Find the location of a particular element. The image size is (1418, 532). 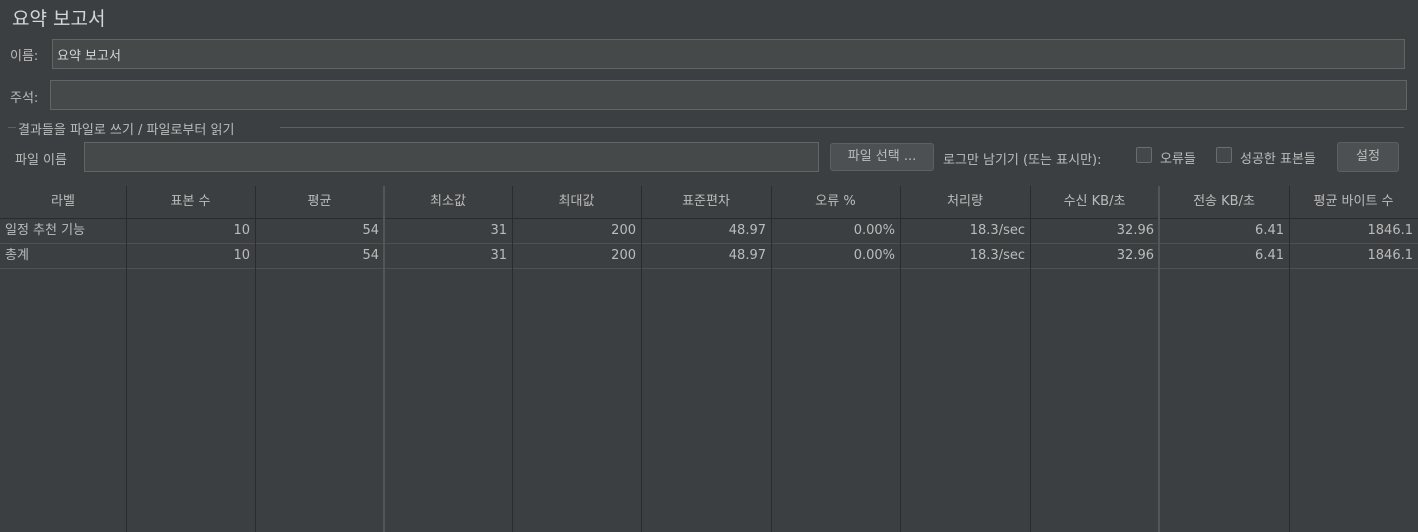

filename-label: 파일 이름 is located at coordinates (41, 160).